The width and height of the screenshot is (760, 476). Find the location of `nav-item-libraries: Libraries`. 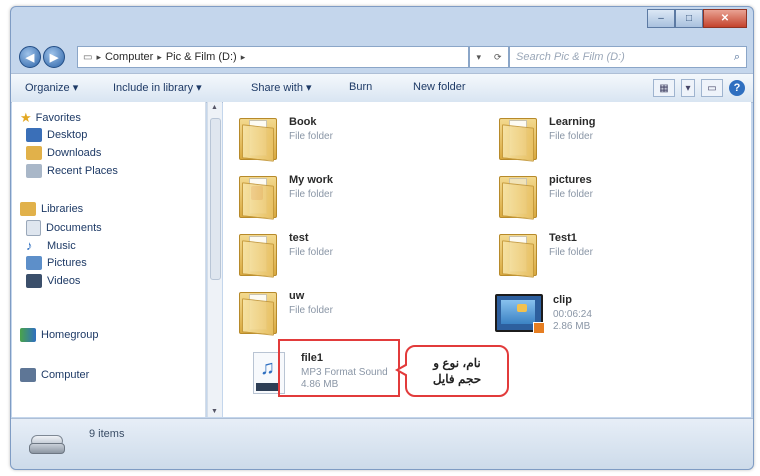

nav-item-libraries: Libraries is located at coordinates (51, 209).